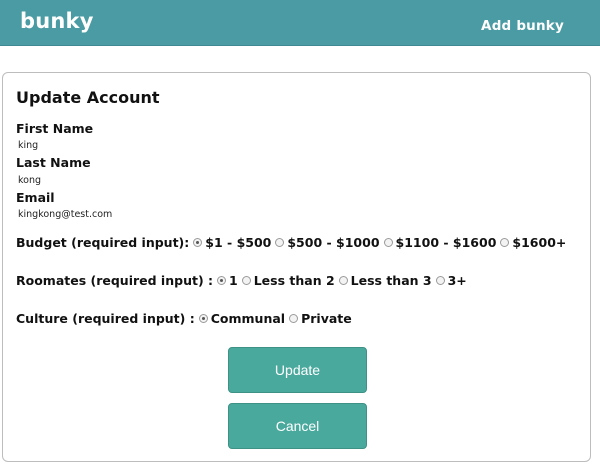 The height and width of the screenshot is (473, 600). Describe the element at coordinates (391, 280) in the screenshot. I see `roommates-option-3: Less than 3` at that location.